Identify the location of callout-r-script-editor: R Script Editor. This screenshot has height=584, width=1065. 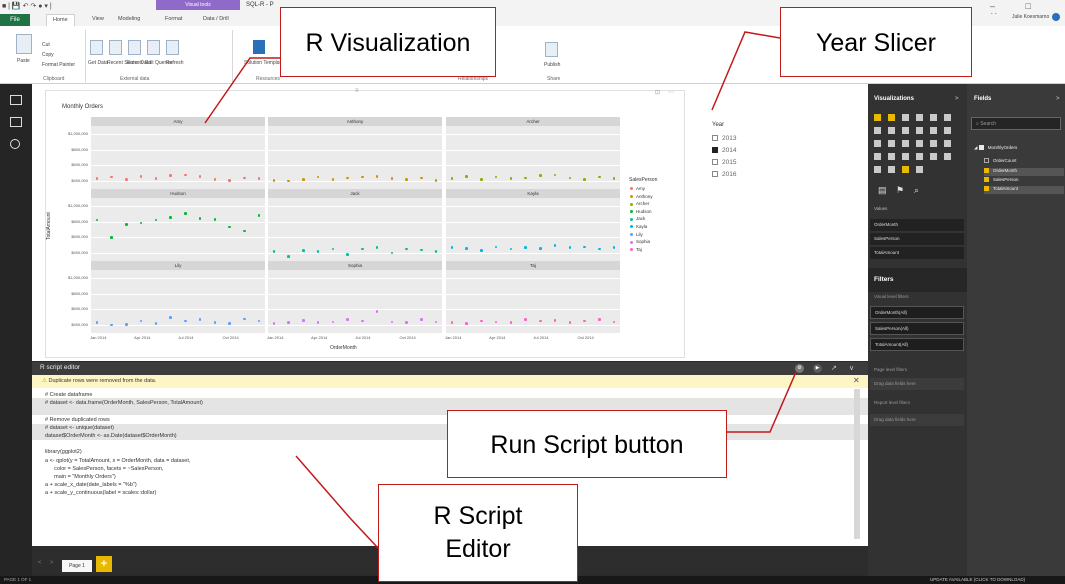
(478, 533).